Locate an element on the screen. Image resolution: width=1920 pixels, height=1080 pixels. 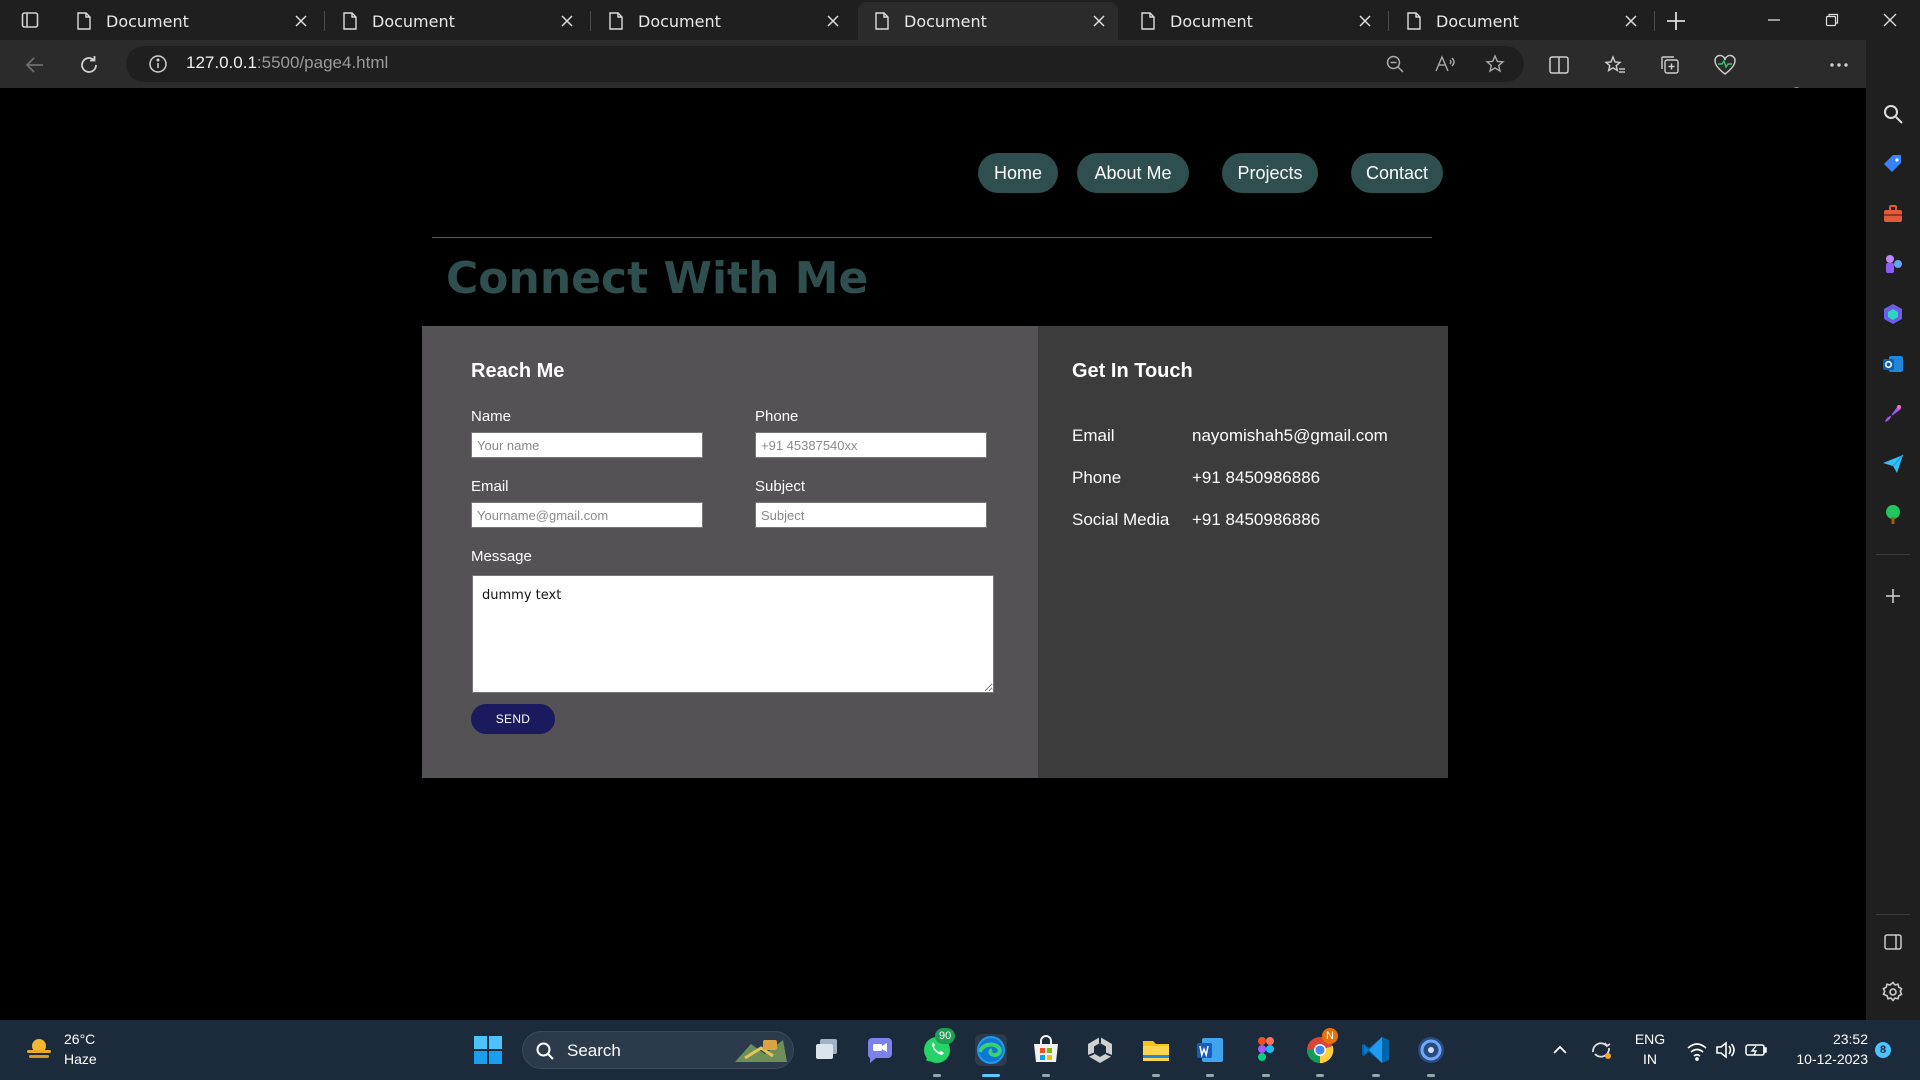
contact-email-label: Email is located at coordinates (1093, 435).